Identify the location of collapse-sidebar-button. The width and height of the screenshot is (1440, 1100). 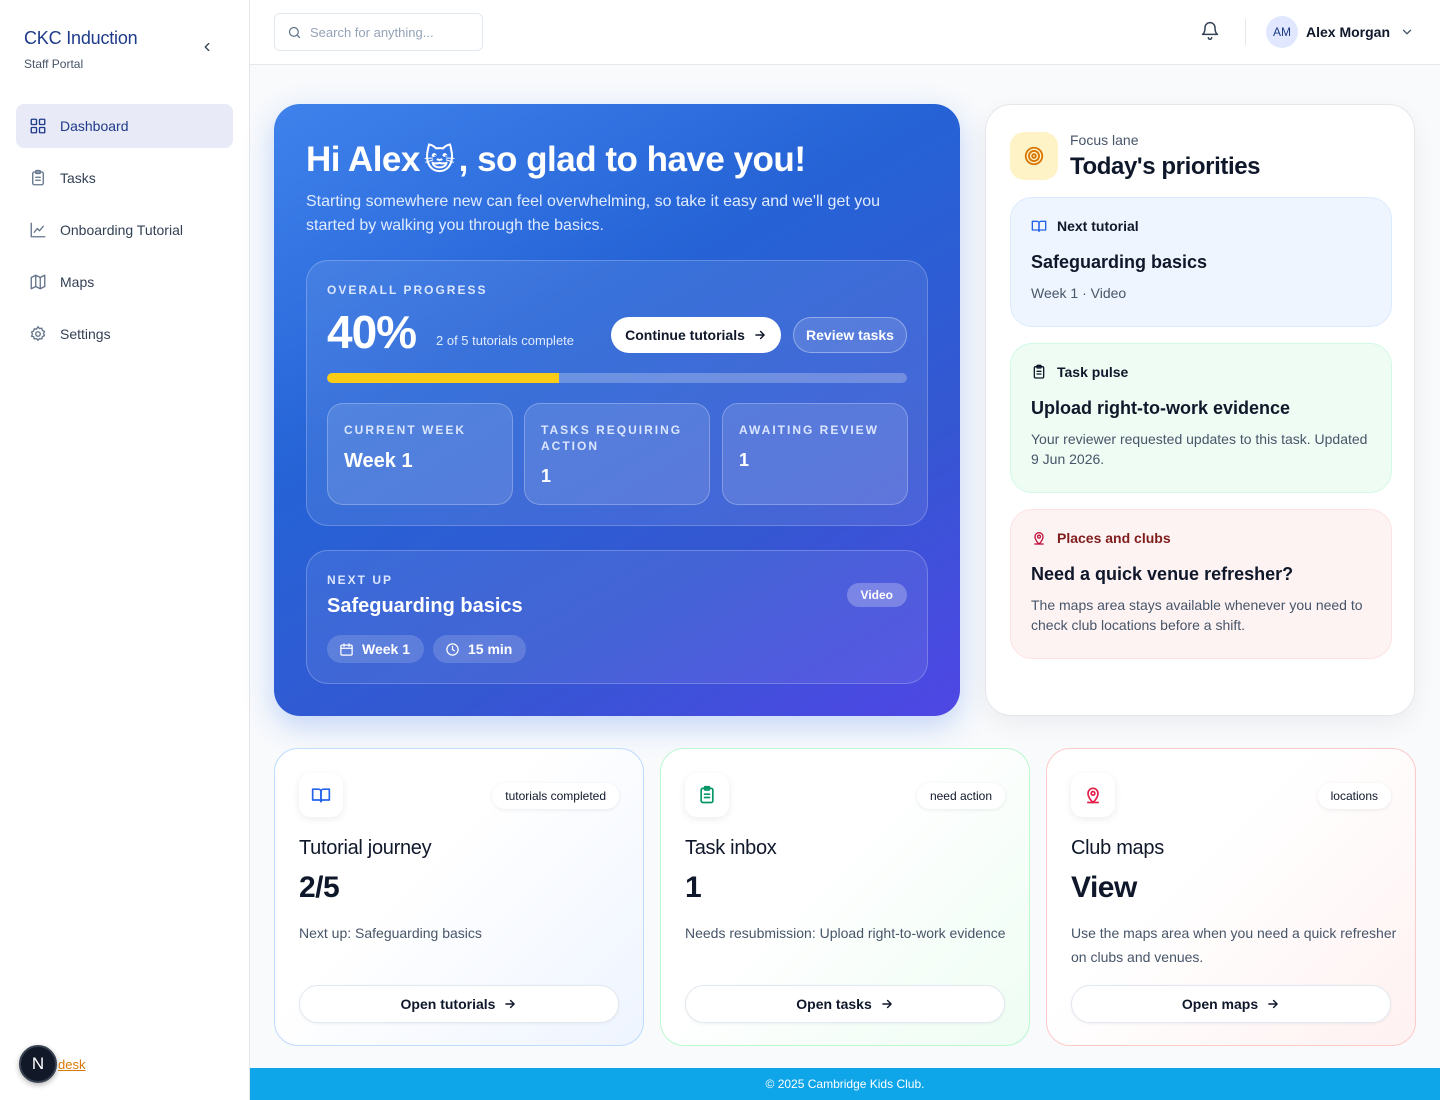
(207, 47).